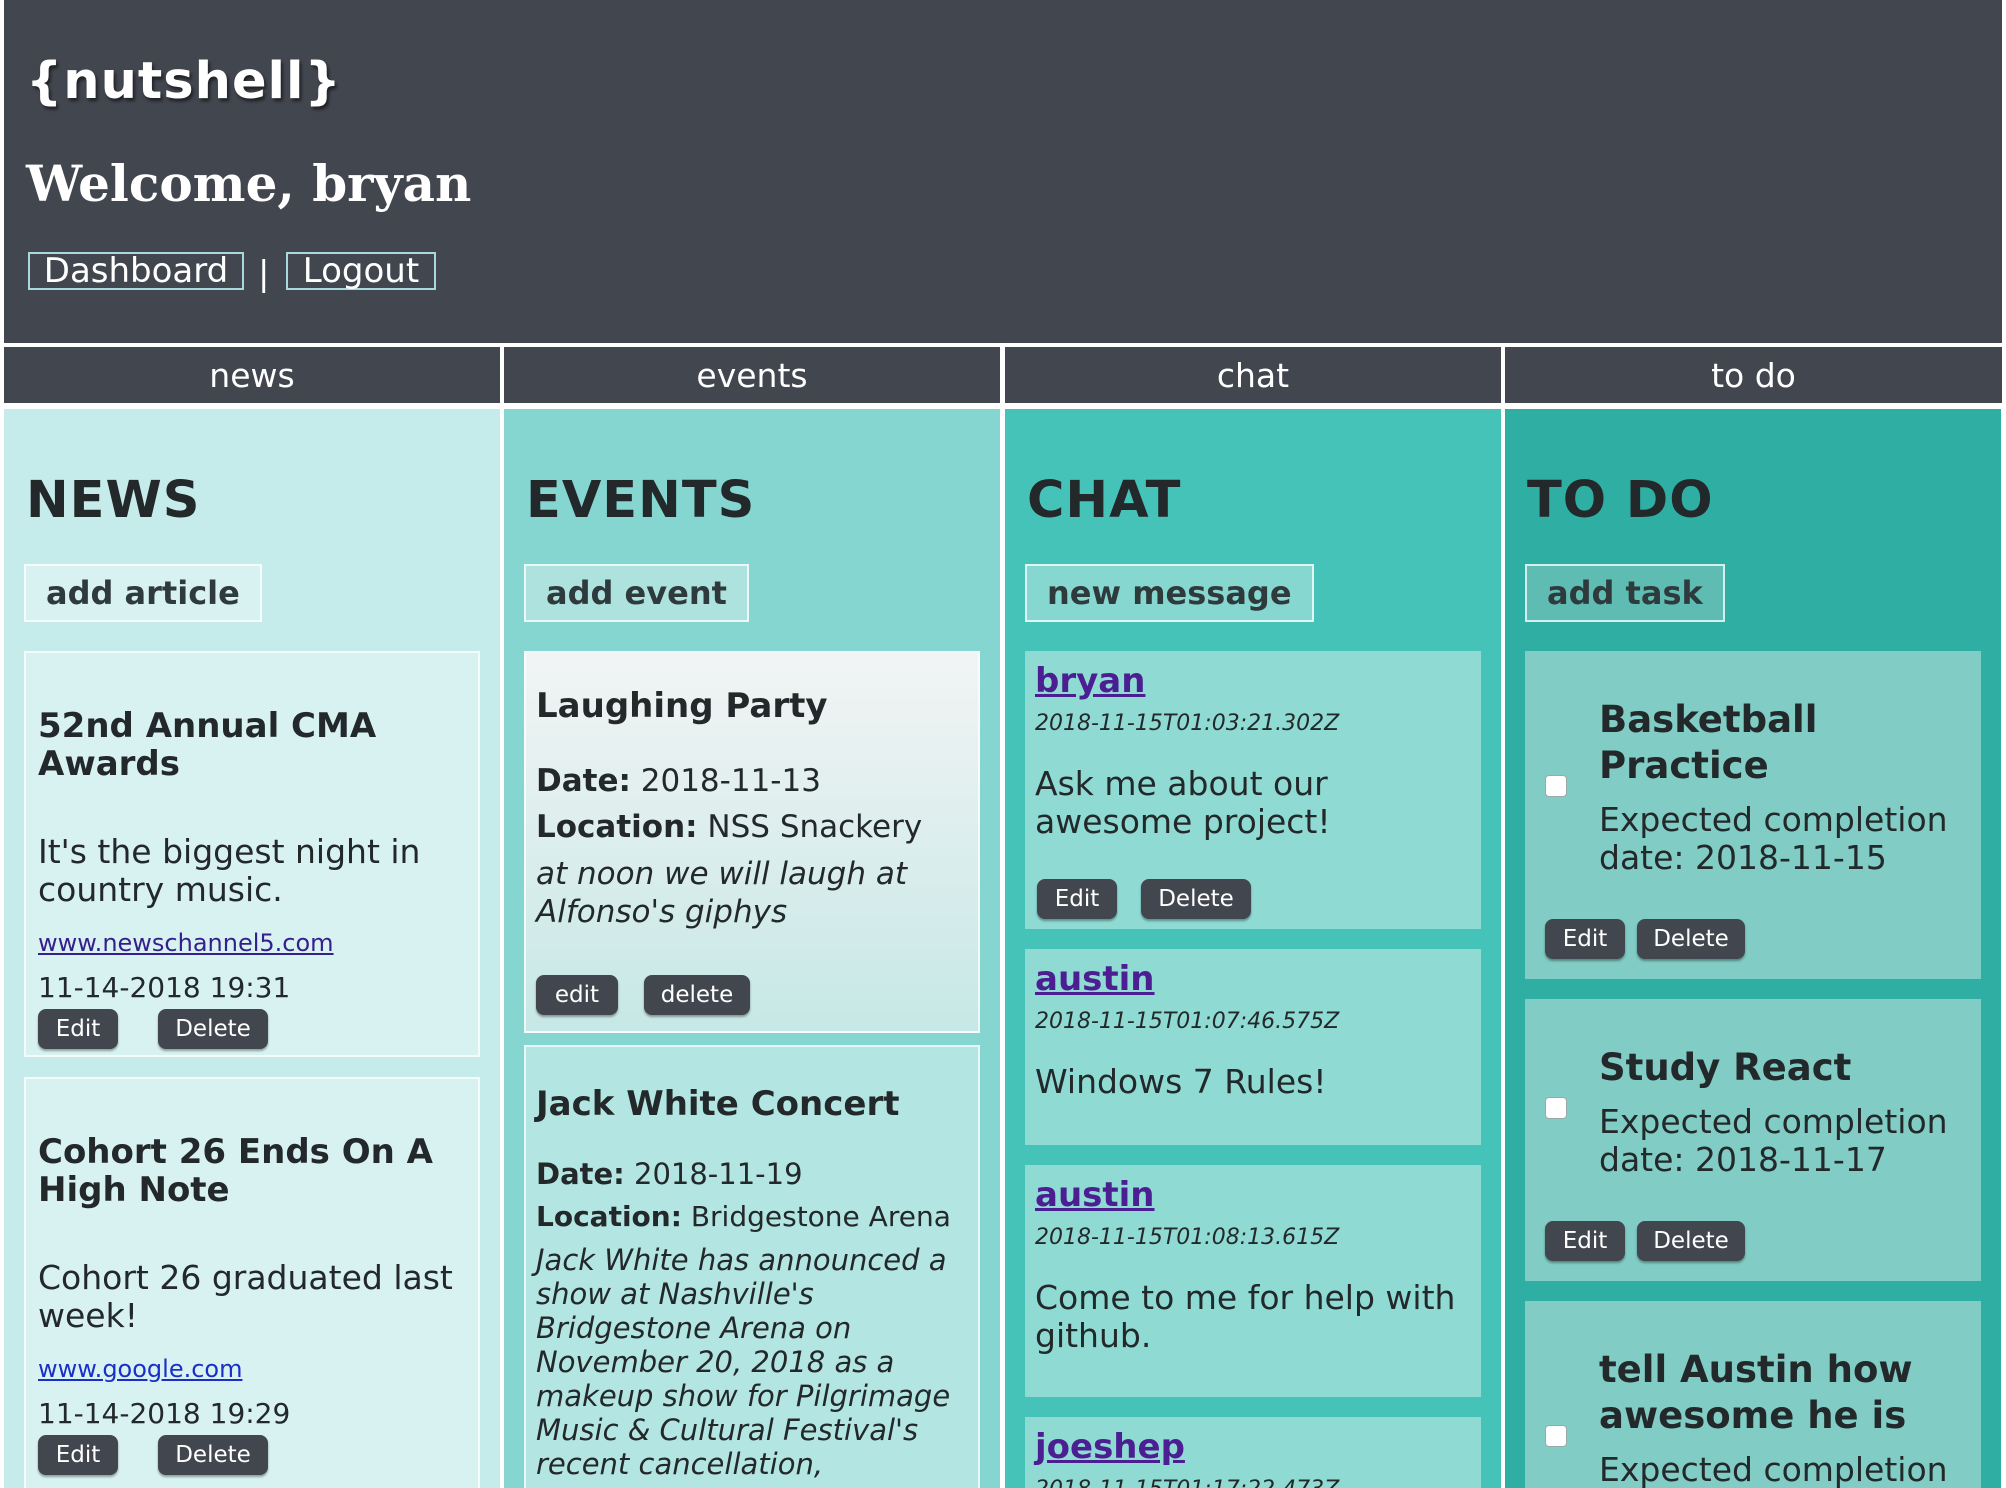  What do you see at coordinates (1791, 1159) in the screenshot?
I see `task-expected-value: 2018-11-17` at bounding box center [1791, 1159].